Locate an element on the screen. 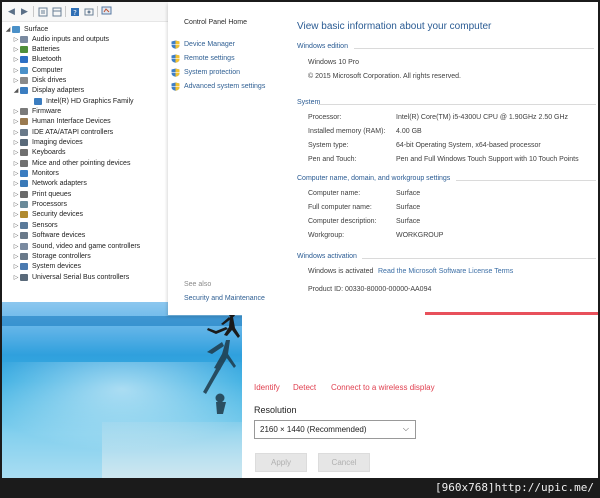  see-also-heading: See also is located at coordinates (198, 284).